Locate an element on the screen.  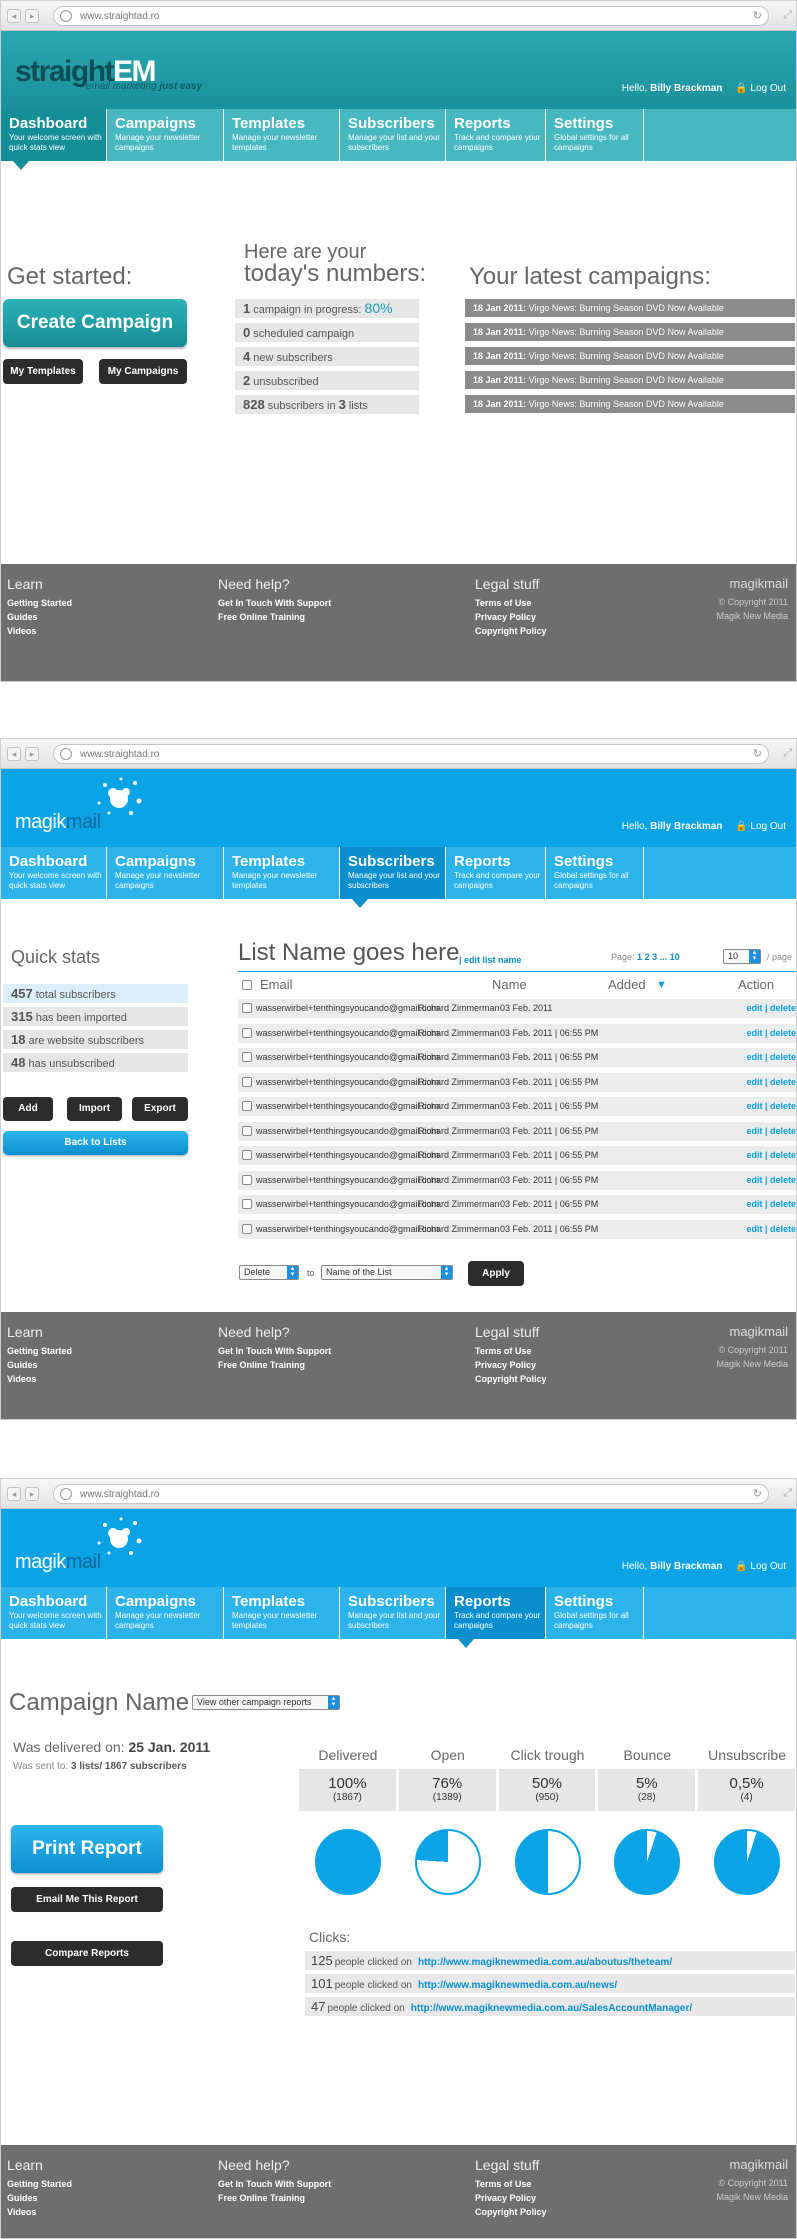
create-campaign-button: Create Campaign is located at coordinates (95, 323).